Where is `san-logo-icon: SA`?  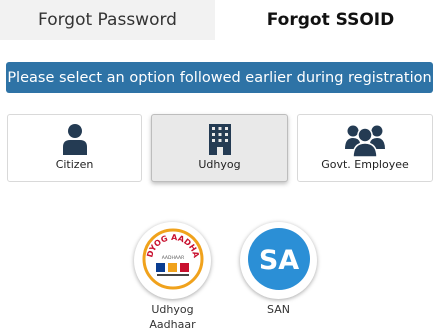 san-logo-icon: SA is located at coordinates (279, 261).